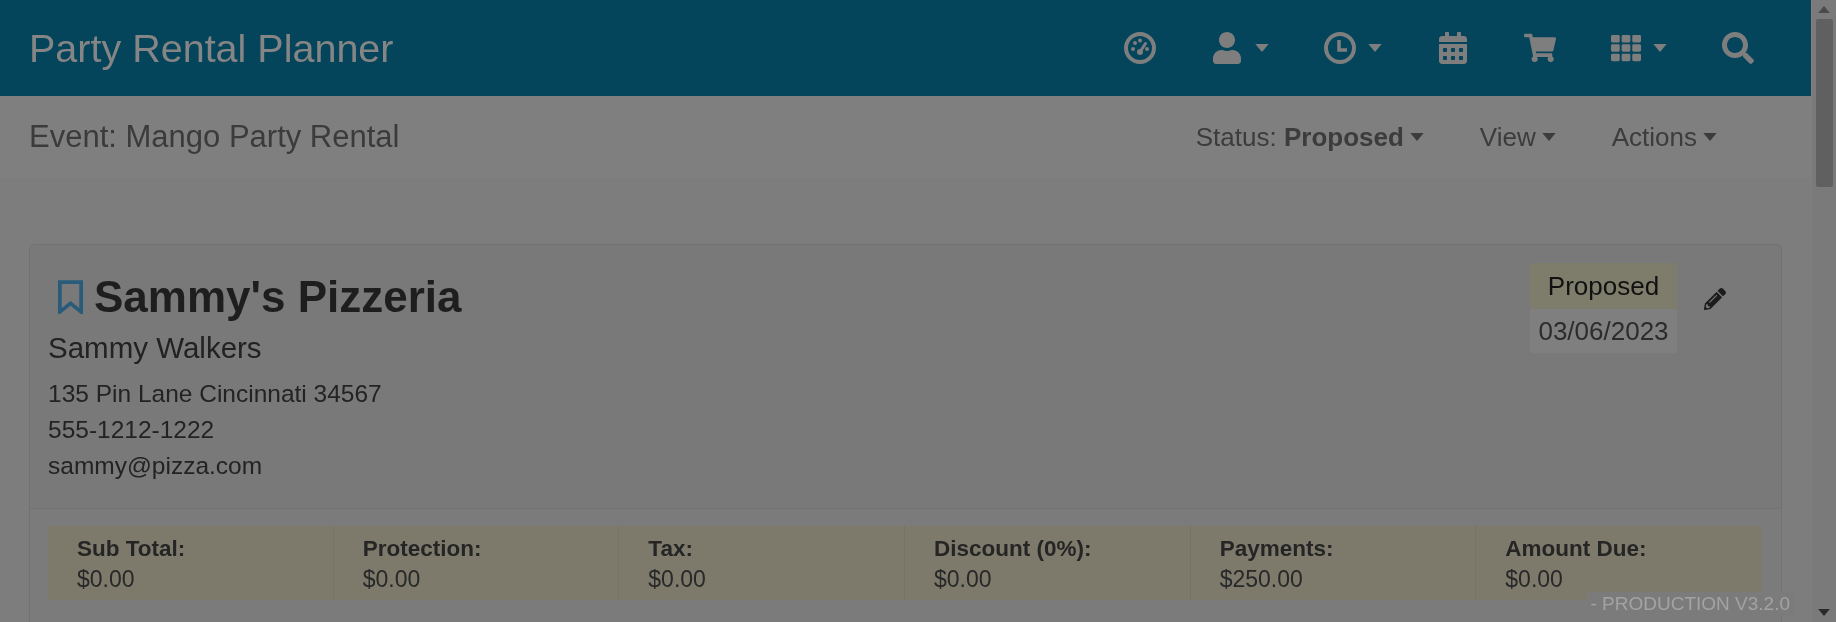 The width and height of the screenshot is (1836, 622). Describe the element at coordinates (671, 549) in the screenshot. I see `total-label: Tax:` at that location.